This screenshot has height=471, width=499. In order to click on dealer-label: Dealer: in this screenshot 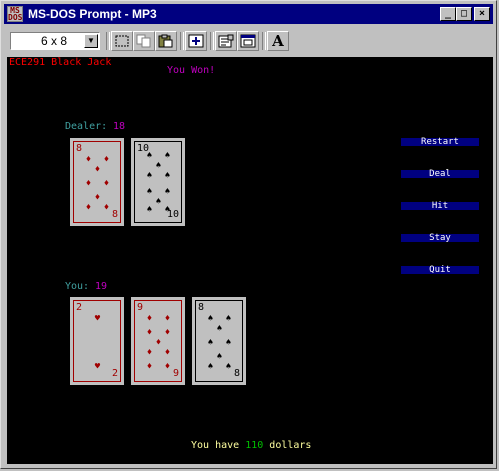, I will do `click(86, 126)`.